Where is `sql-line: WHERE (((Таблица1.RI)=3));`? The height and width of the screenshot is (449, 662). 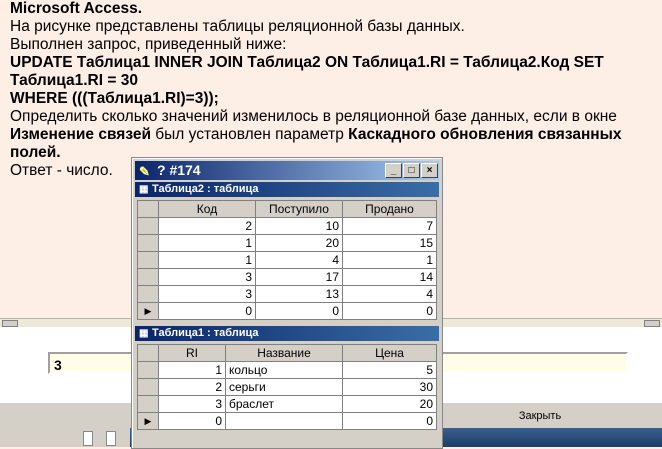 sql-line: WHERE (((Таблица1.RI)=3)); is located at coordinates (114, 98).